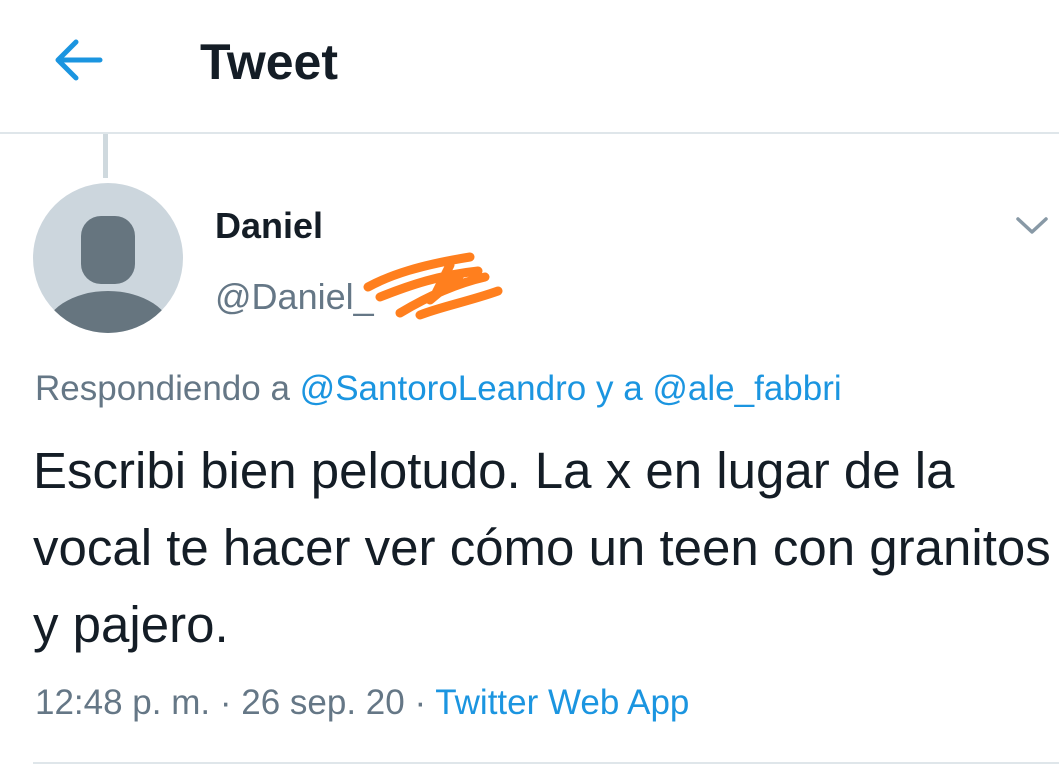 Image resolution: width=1059 pixels, height=768 pixels. Describe the element at coordinates (619, 388) in the screenshot. I see `replying-joiner: y a` at that location.